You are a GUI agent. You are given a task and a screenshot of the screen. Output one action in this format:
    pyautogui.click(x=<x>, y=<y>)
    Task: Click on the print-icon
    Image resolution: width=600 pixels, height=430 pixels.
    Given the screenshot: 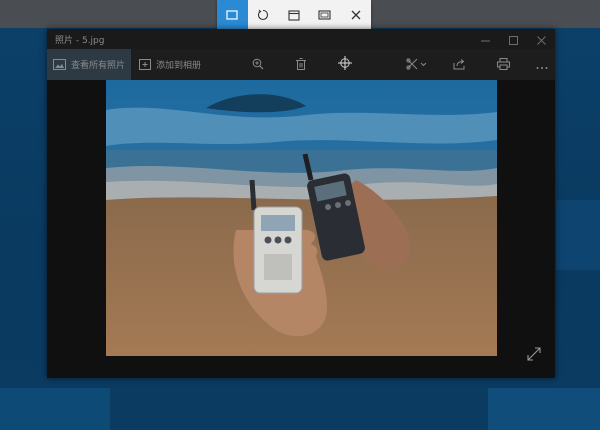 What is the action you would take?
    pyautogui.click(x=503, y=64)
    